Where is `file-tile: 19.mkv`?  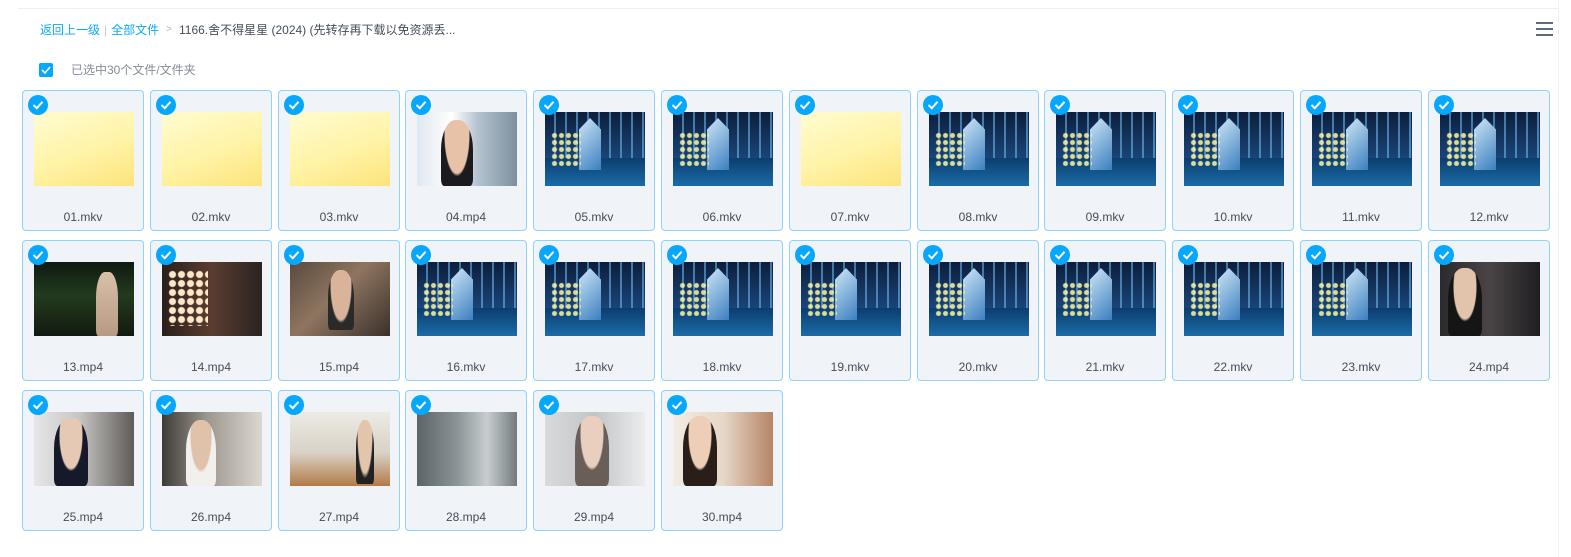 file-tile: 19.mkv is located at coordinates (850, 310).